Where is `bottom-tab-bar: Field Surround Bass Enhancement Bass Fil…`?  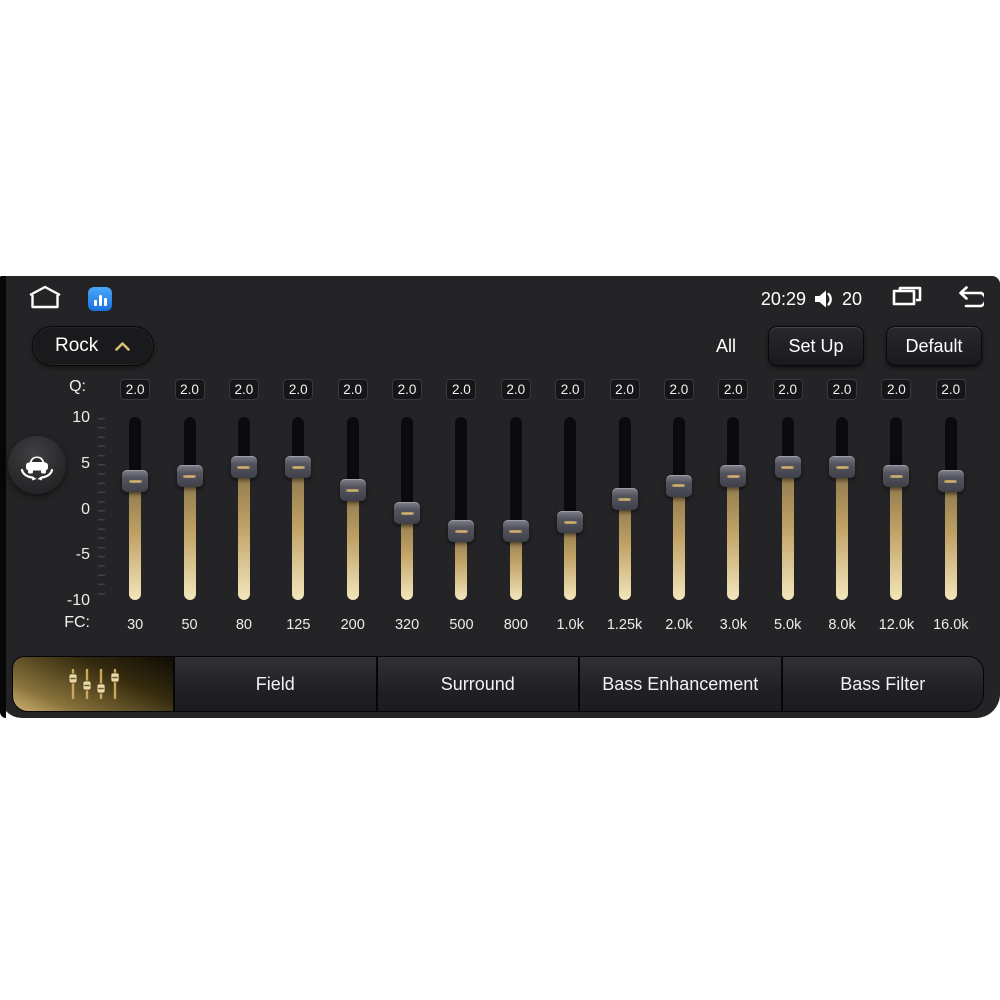 bottom-tab-bar: Field Surround Bass Enhancement Bass Fil… is located at coordinates (498, 684).